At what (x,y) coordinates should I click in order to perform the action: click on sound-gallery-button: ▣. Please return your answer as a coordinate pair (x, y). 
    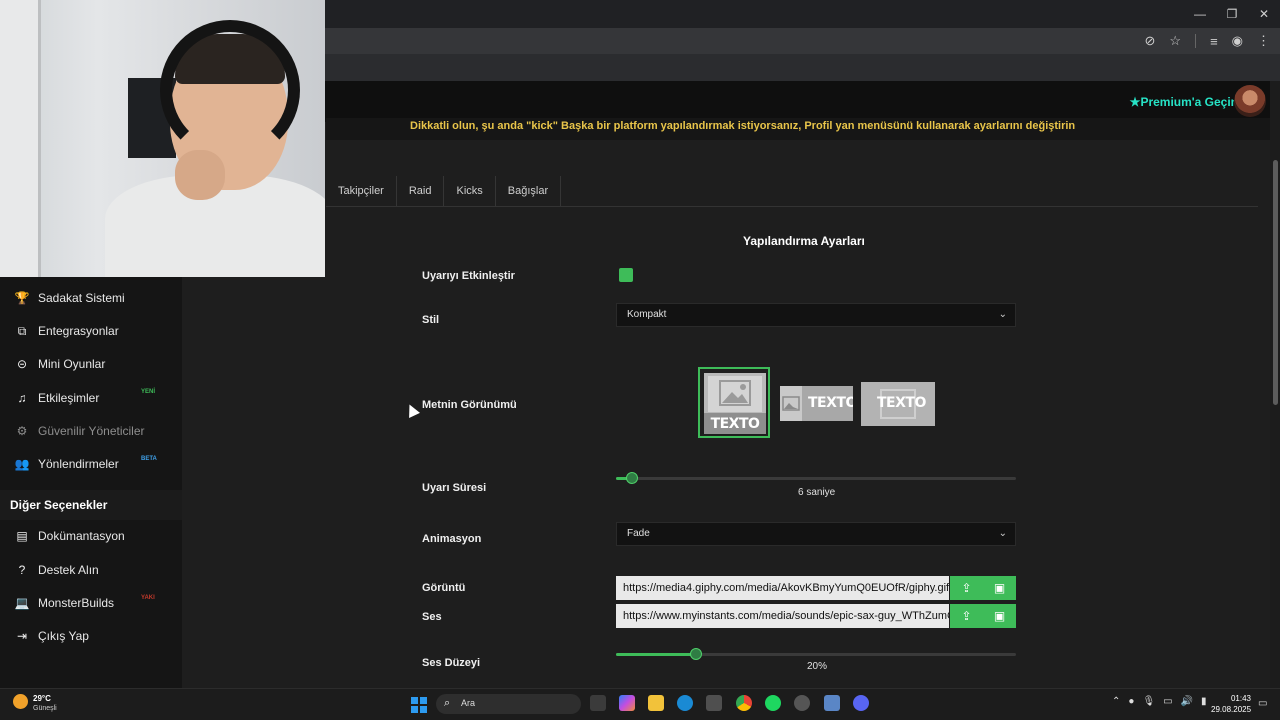
    Looking at the image, I should click on (999, 616).